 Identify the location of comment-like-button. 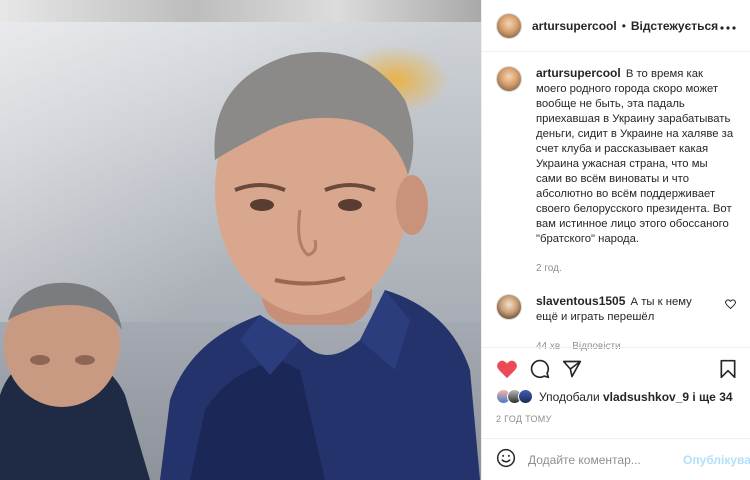
(730, 305).